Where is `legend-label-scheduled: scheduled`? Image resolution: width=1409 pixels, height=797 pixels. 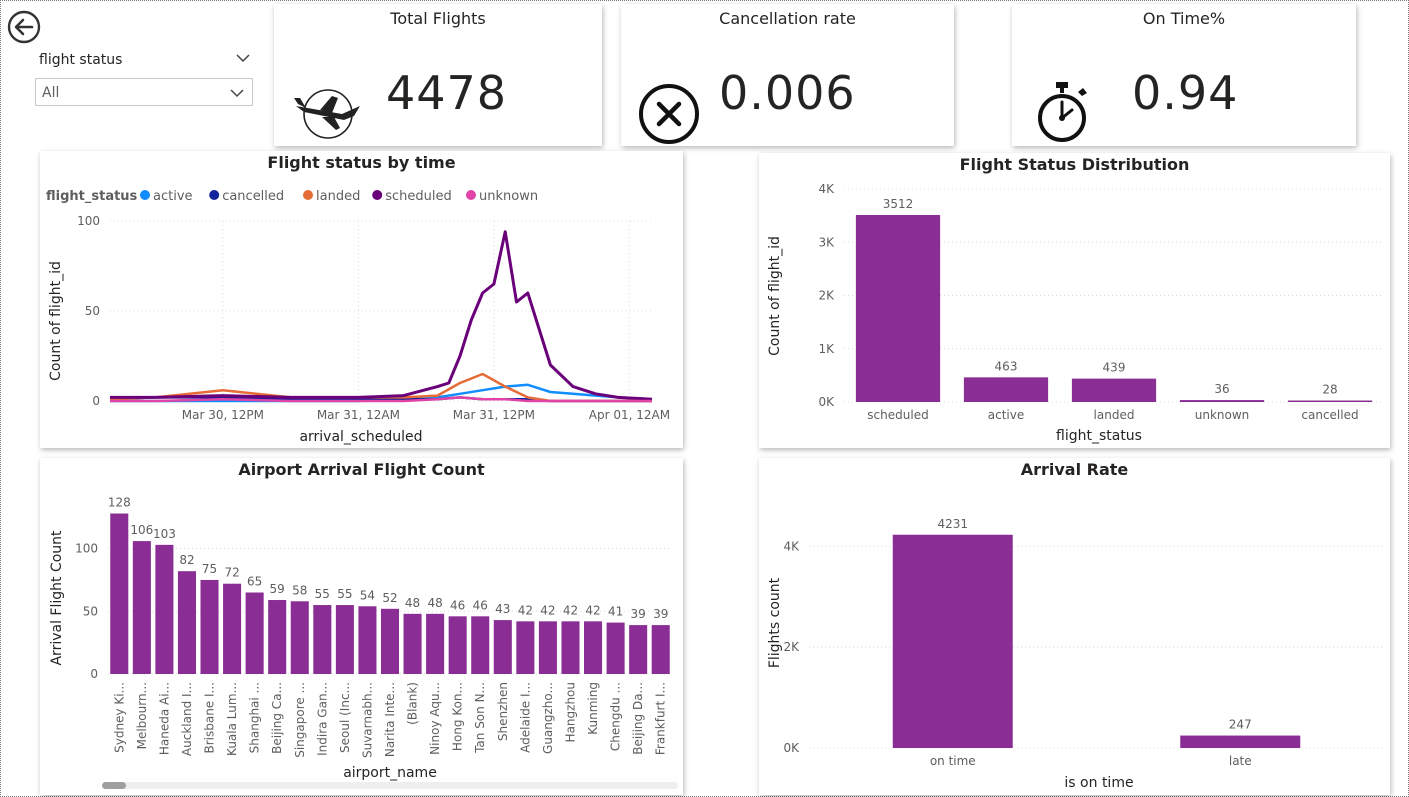 legend-label-scheduled: scheduled is located at coordinates (418, 196).